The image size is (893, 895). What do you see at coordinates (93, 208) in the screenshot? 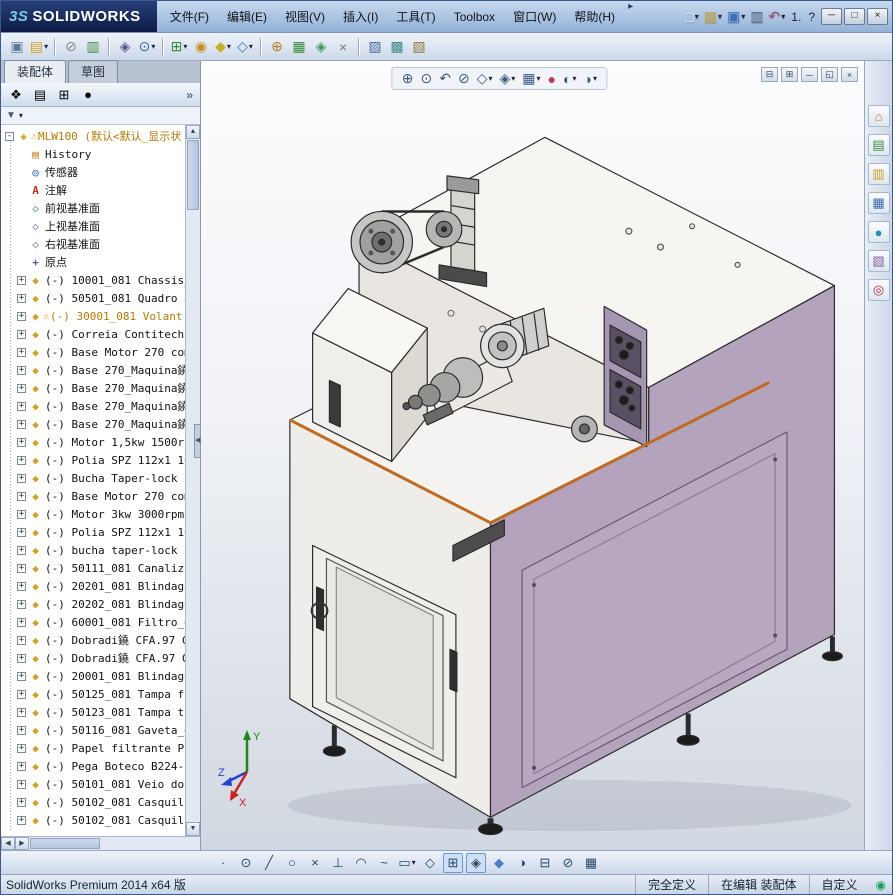
I see `tree-item: ◇ 前视基准面` at bounding box center [93, 208].